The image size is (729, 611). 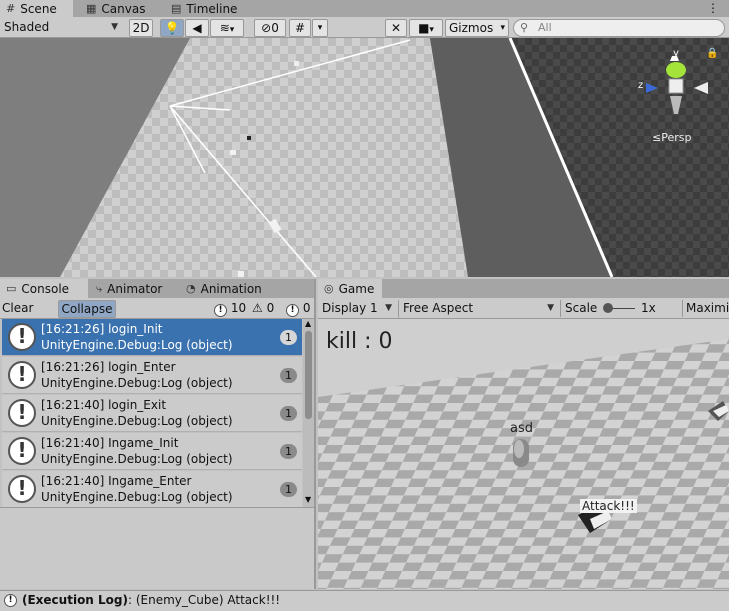 I want to click on animation-icon: ◔, so click(x=191, y=288).